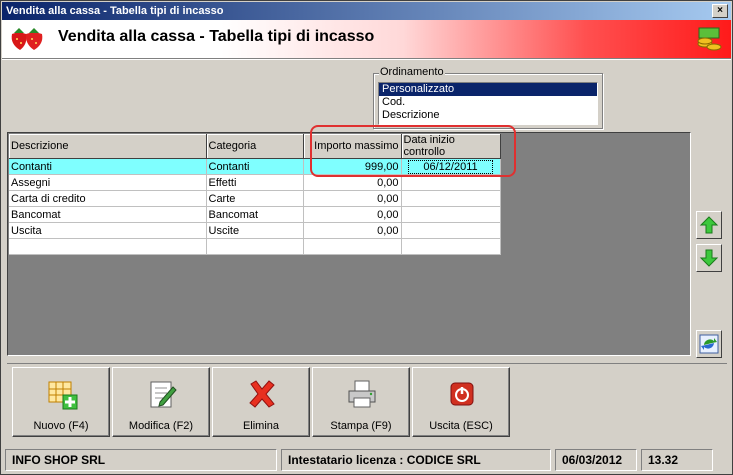 The image size is (733, 475). What do you see at coordinates (352, 146) in the screenshot?
I see `column-header-importo-massimo: Importo massimo` at bounding box center [352, 146].